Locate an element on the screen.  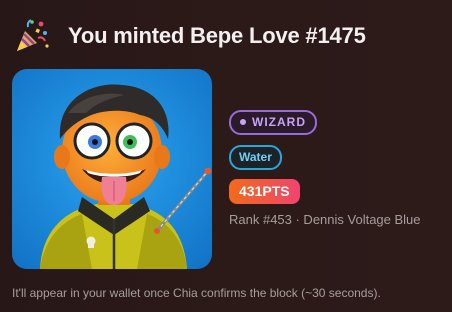
party-popper-icon is located at coordinates (33, 35).